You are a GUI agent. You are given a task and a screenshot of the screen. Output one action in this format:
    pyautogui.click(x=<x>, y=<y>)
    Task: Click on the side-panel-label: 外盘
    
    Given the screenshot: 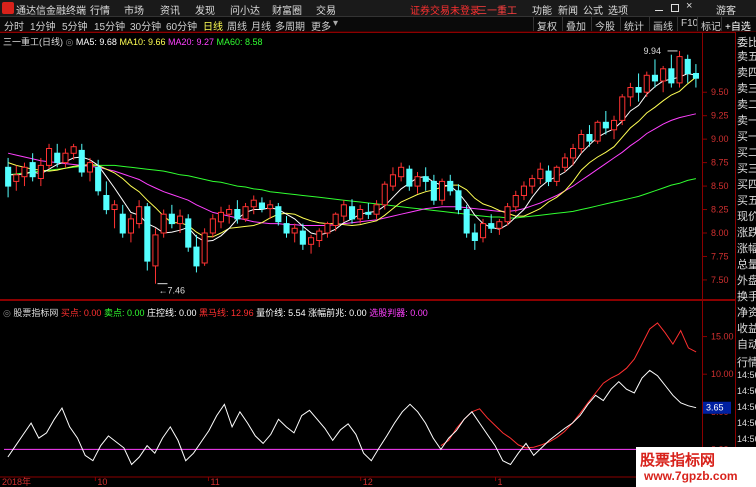 What is the action you would take?
    pyautogui.click(x=746, y=281)
    